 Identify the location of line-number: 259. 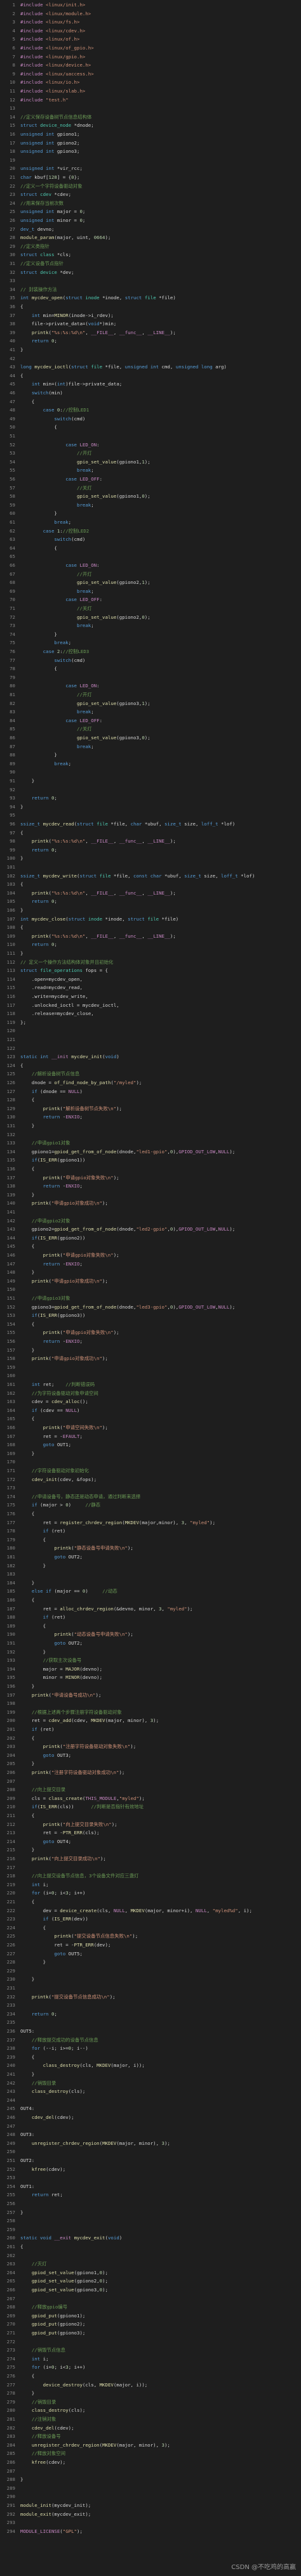
(11, 2229).